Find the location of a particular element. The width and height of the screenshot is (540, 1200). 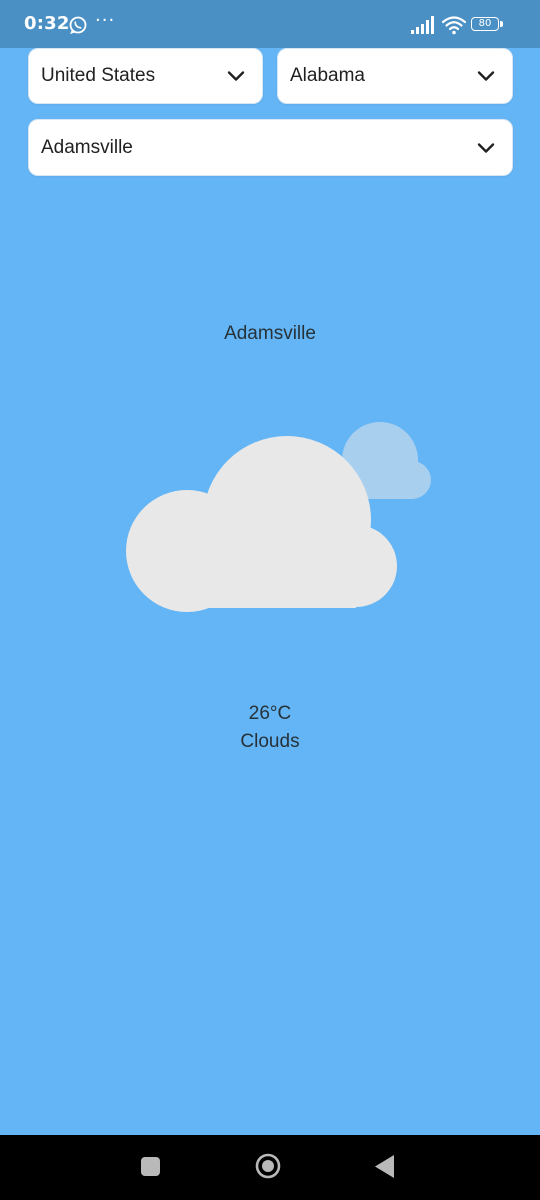

country-dropdown-value: United States is located at coordinates (98, 75).